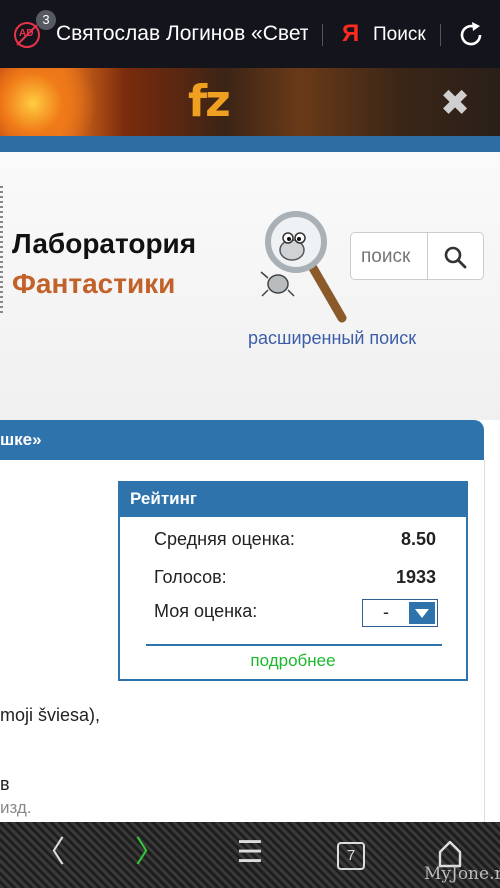 The height and width of the screenshot is (888, 500). I want to click on adblock-count-badge: 3, so click(46, 20).